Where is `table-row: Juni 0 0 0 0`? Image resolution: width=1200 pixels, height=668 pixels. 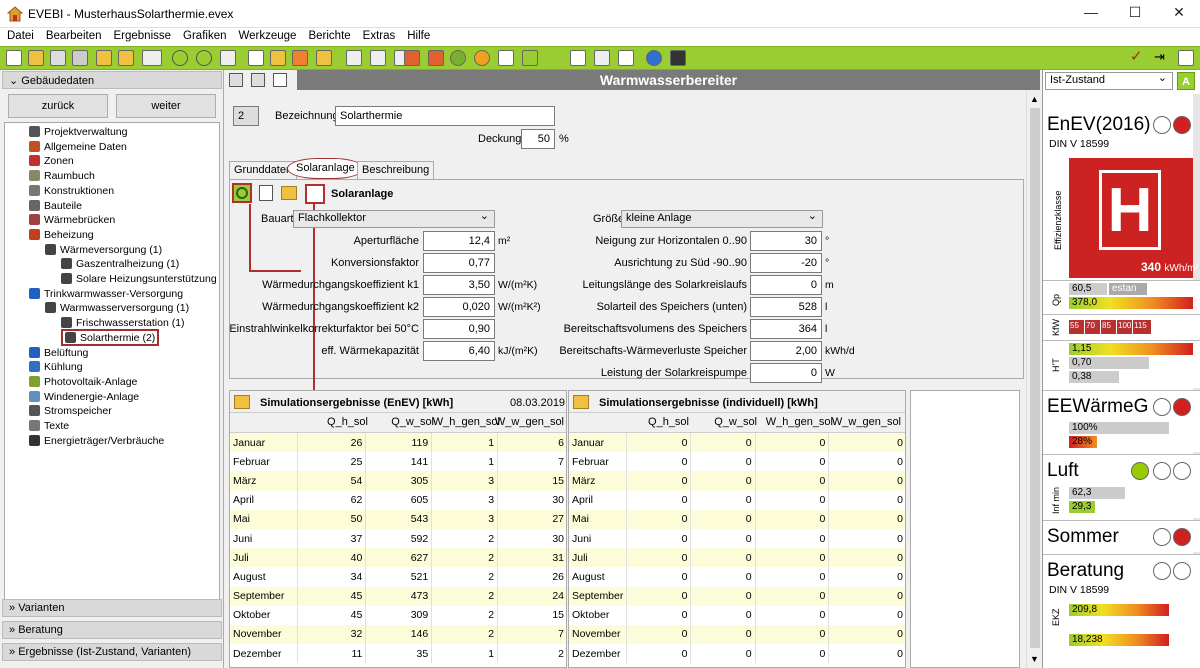 table-row: Juni 0 0 0 0 is located at coordinates (737, 538).